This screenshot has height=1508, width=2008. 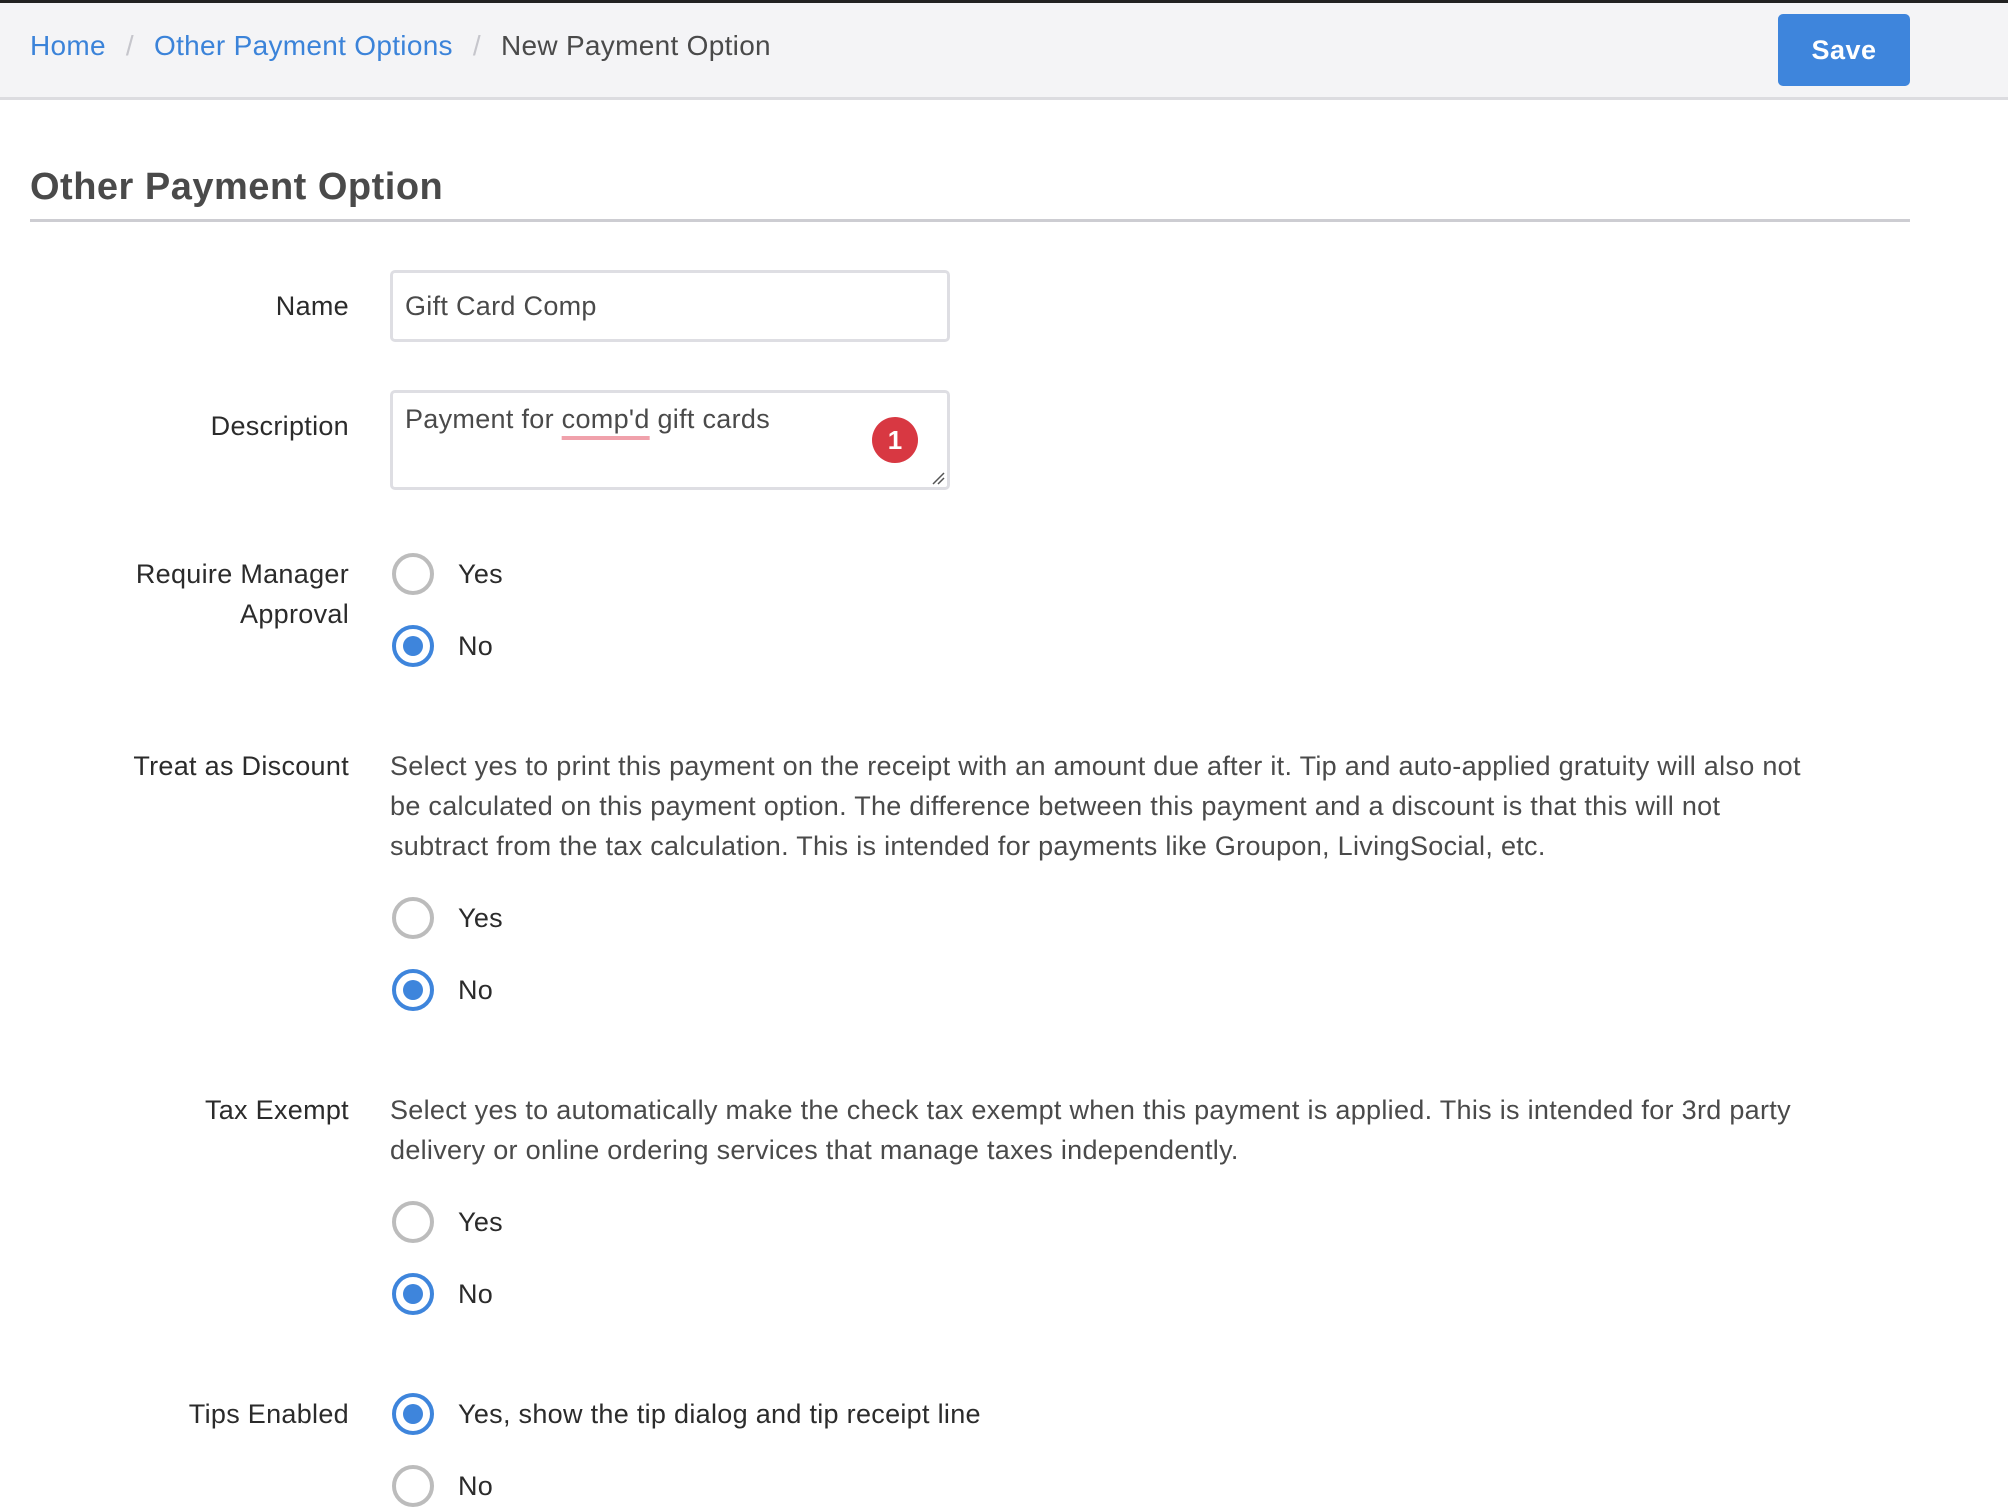 What do you see at coordinates (241, 766) in the screenshot?
I see `treat-as-discount-label: Treat as Discount` at bounding box center [241, 766].